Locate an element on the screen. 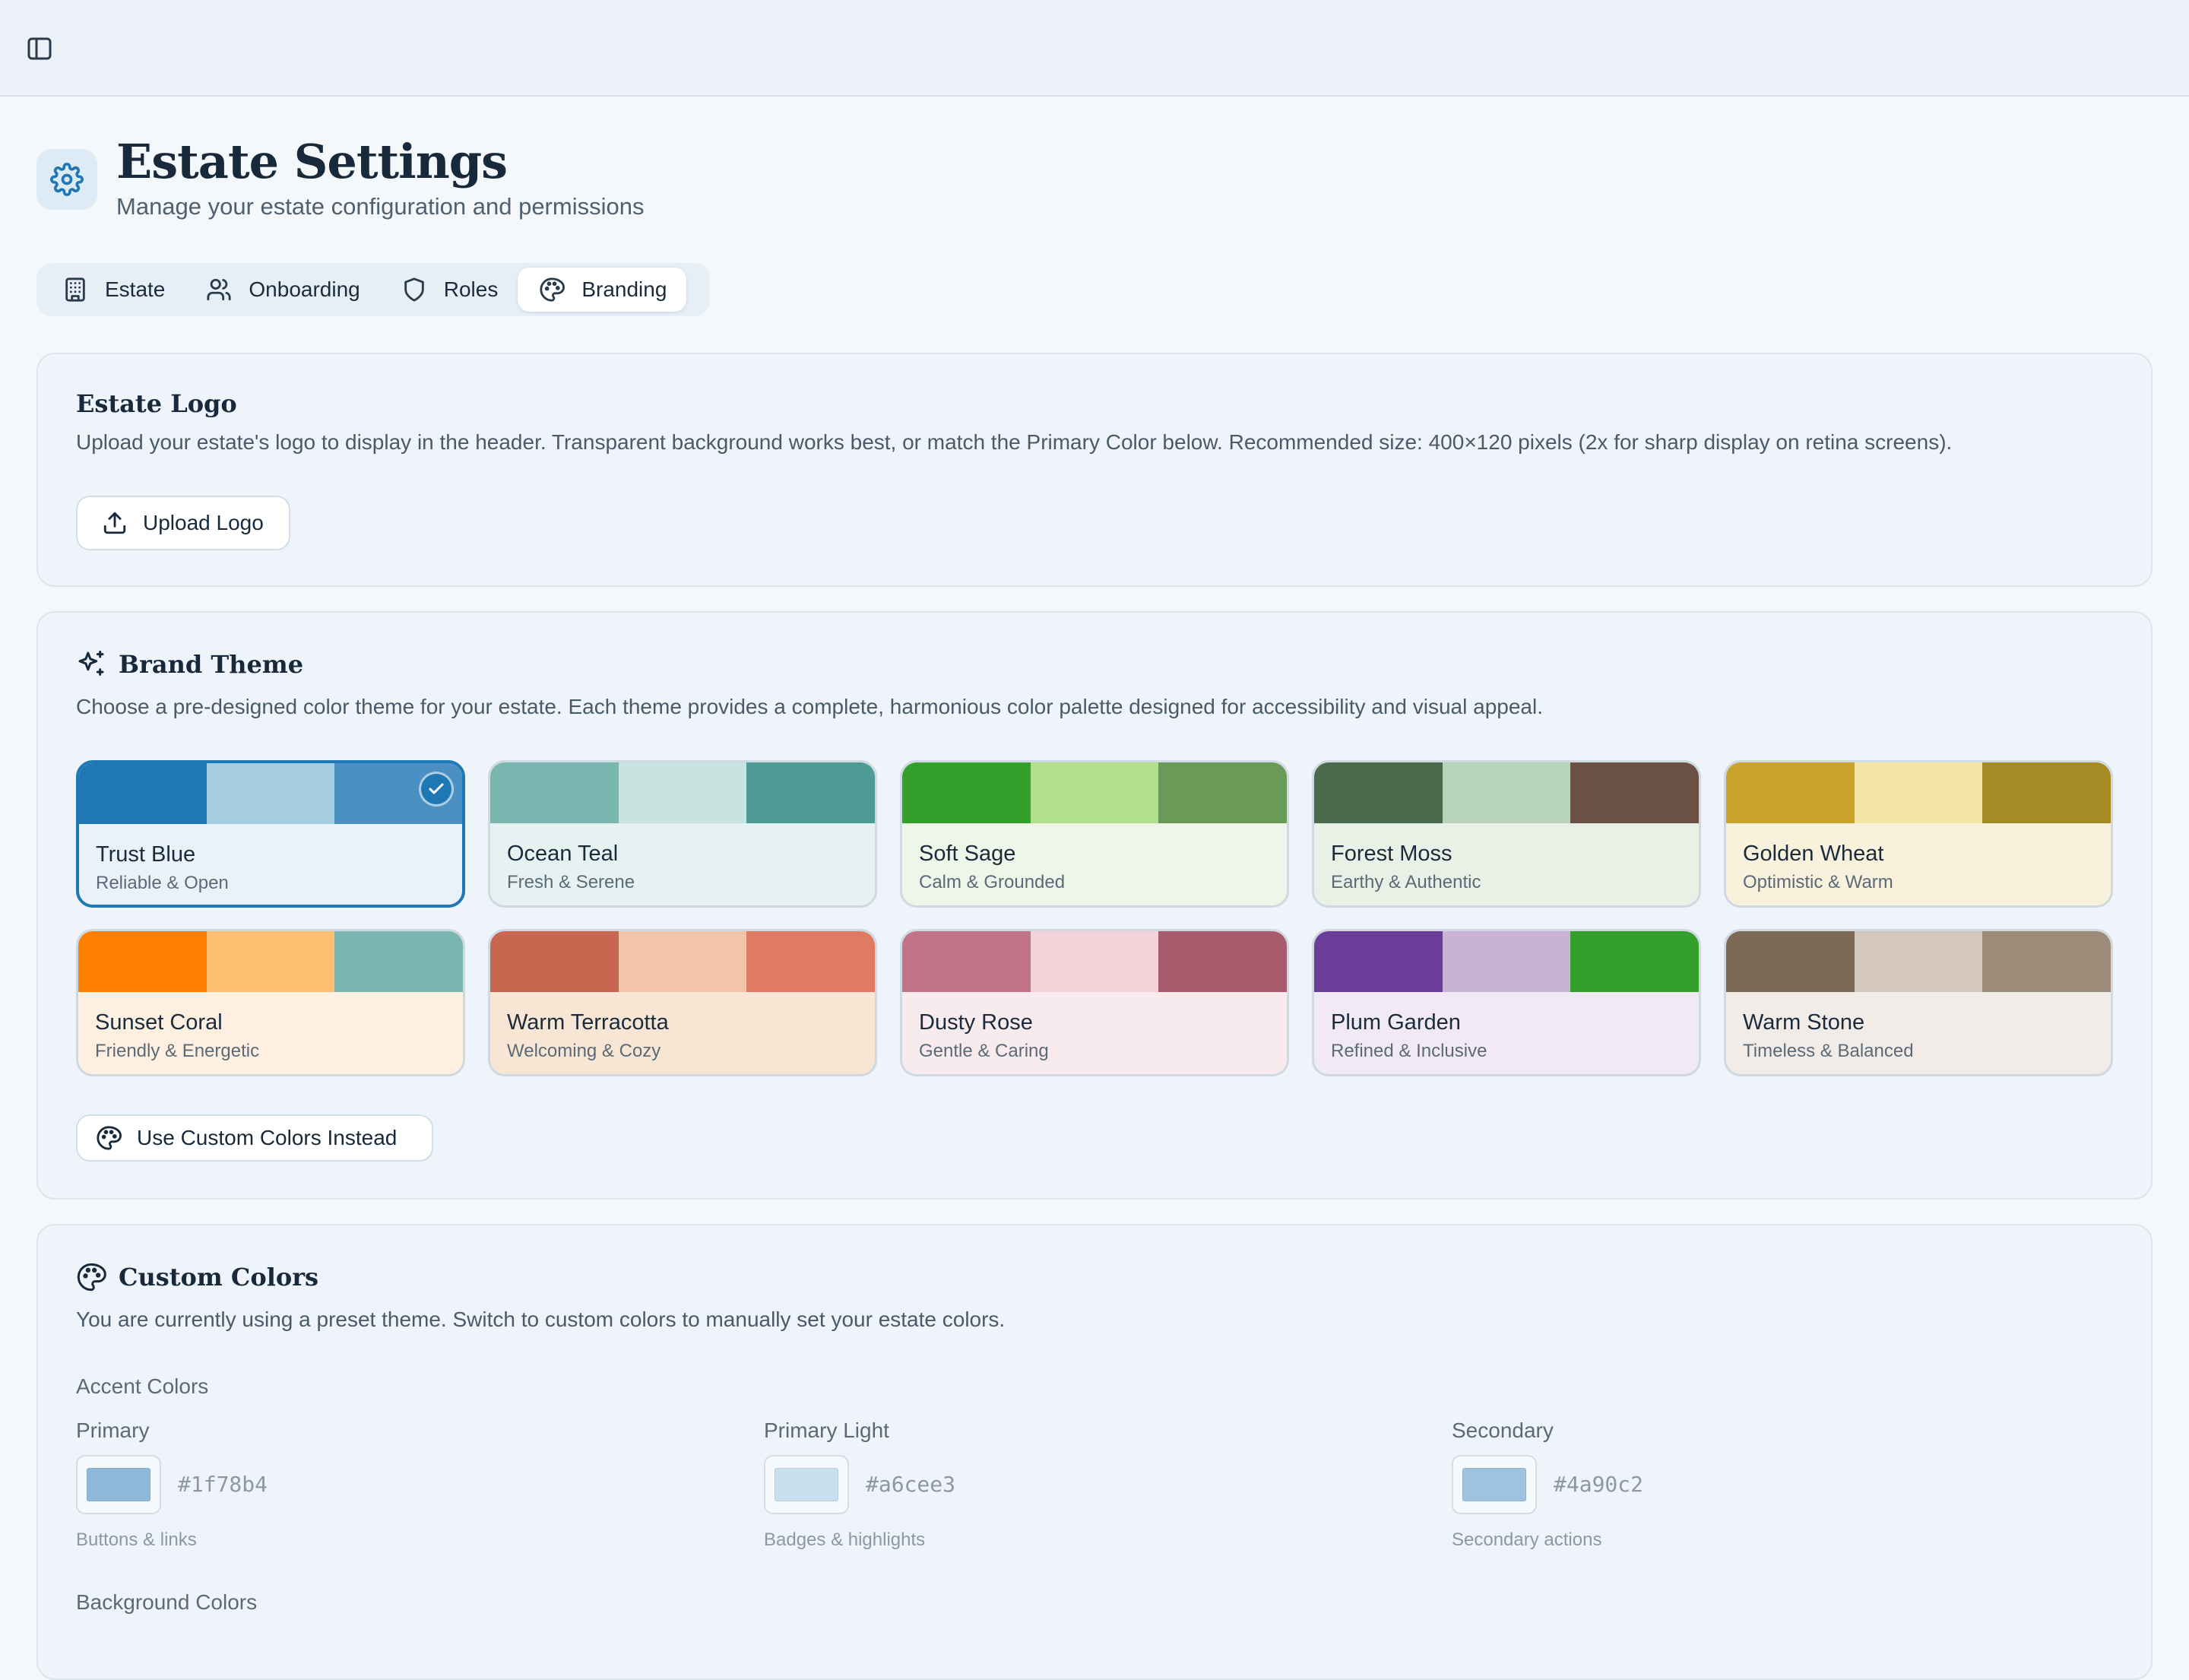  theme-name: Ocean Teal is located at coordinates (563, 854).